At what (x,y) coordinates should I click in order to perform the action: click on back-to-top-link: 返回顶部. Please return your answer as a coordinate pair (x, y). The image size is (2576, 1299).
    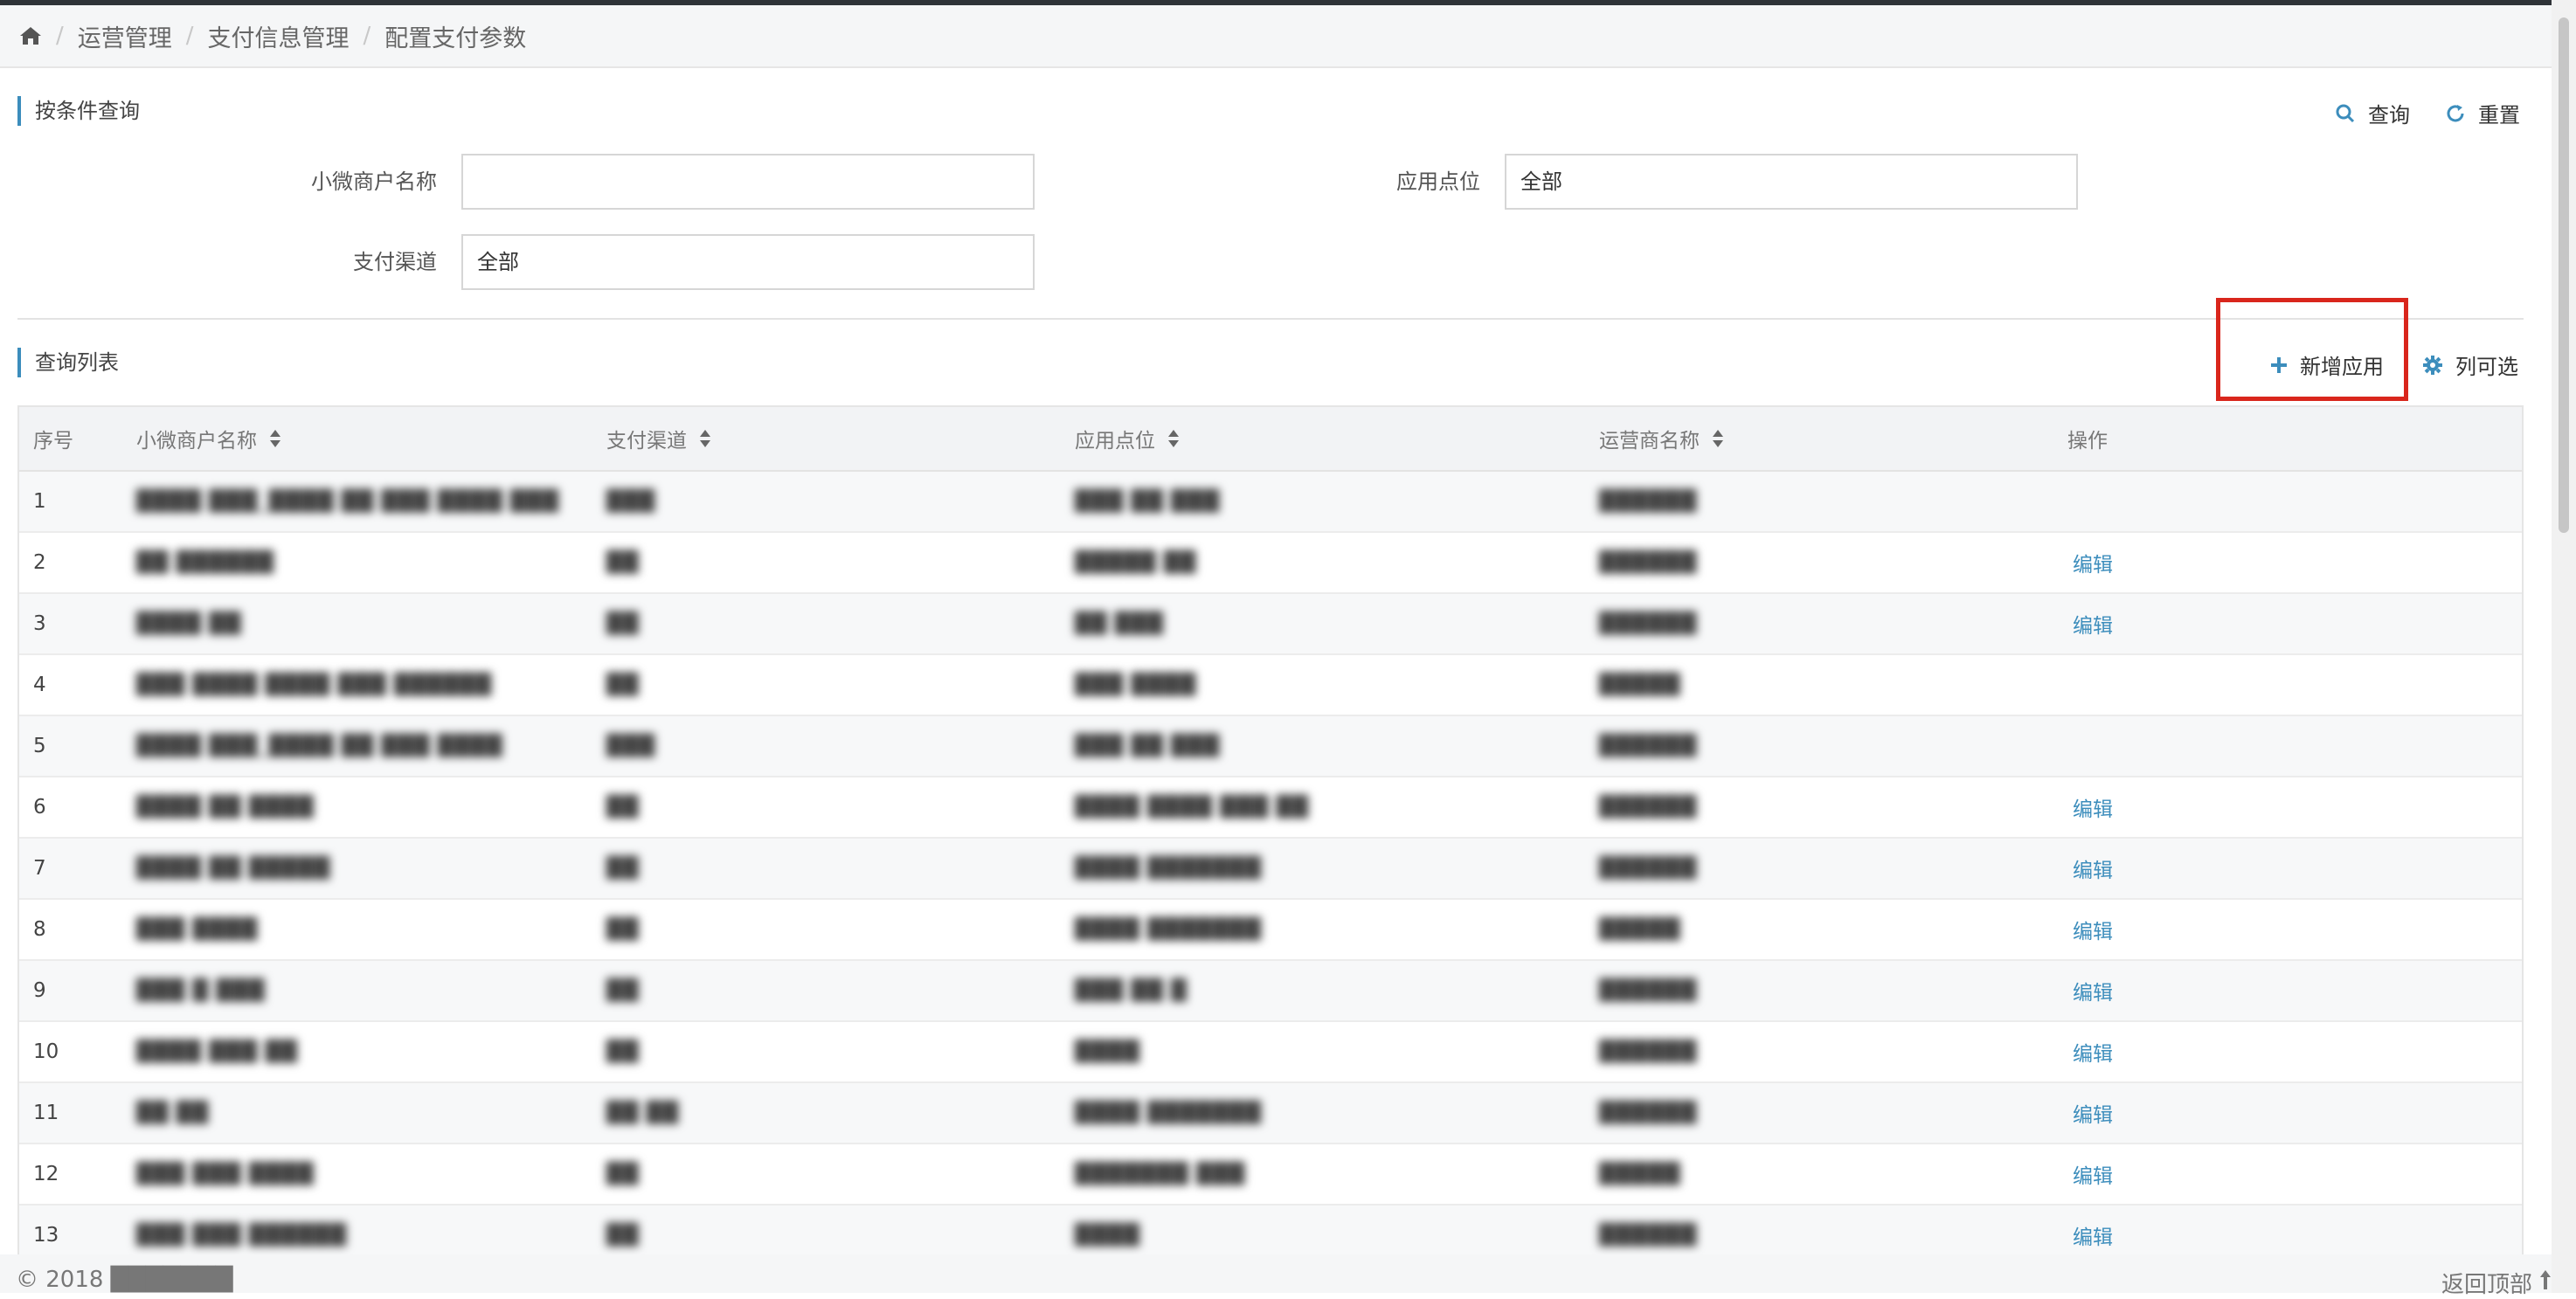
    Looking at the image, I should click on (2496, 1283).